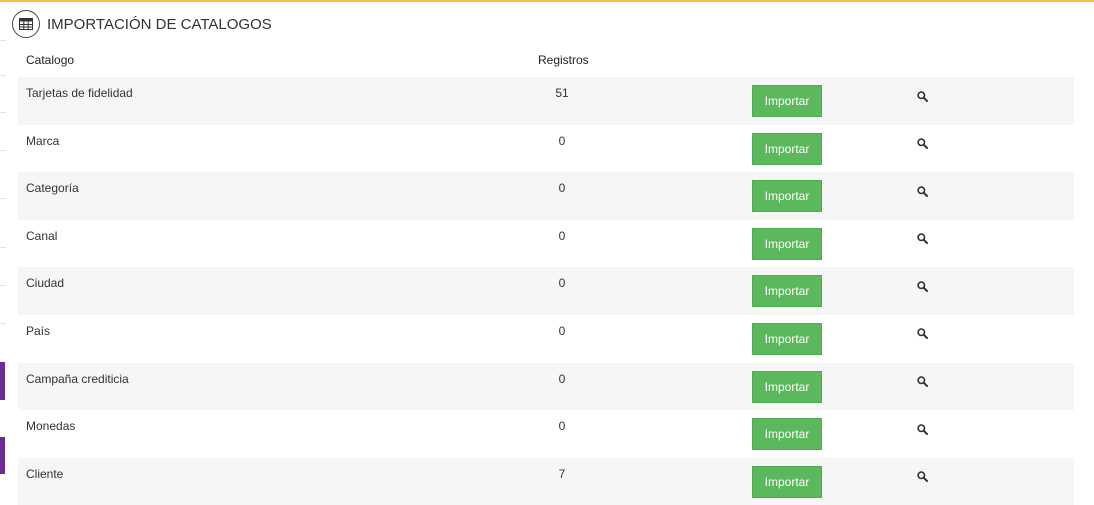 The image size is (1094, 505). Describe the element at coordinates (52, 188) in the screenshot. I see `catalog-name: Categoría` at that location.